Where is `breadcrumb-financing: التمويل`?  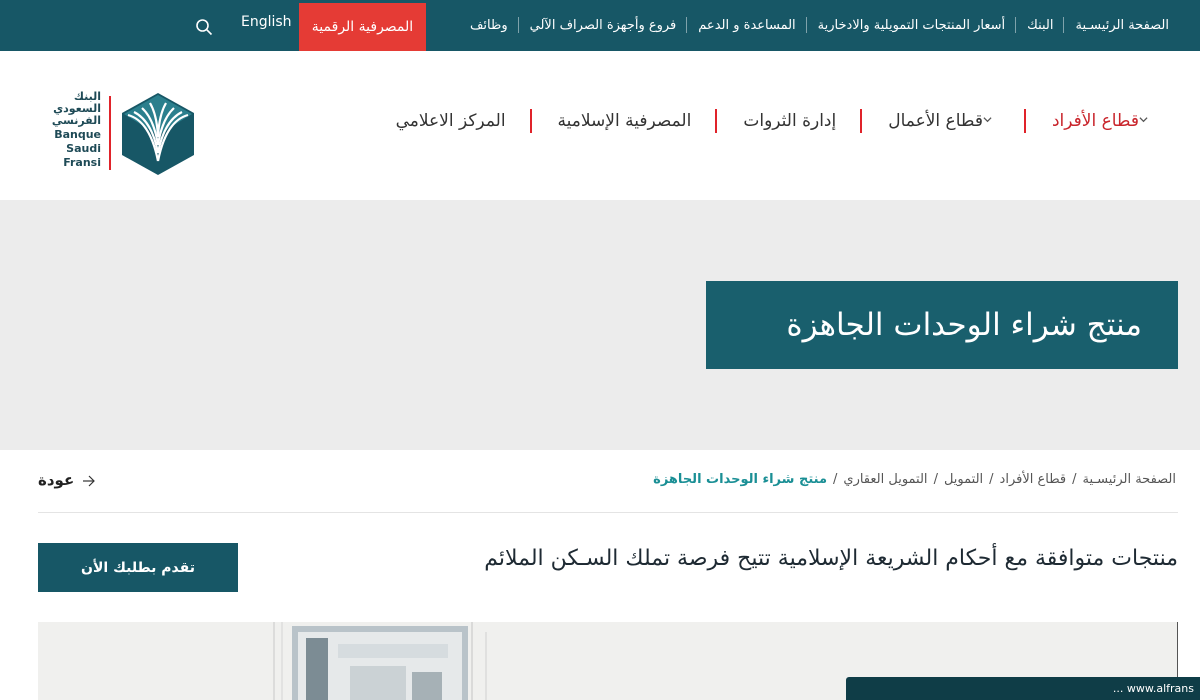 breadcrumb-financing: التمويل is located at coordinates (963, 479).